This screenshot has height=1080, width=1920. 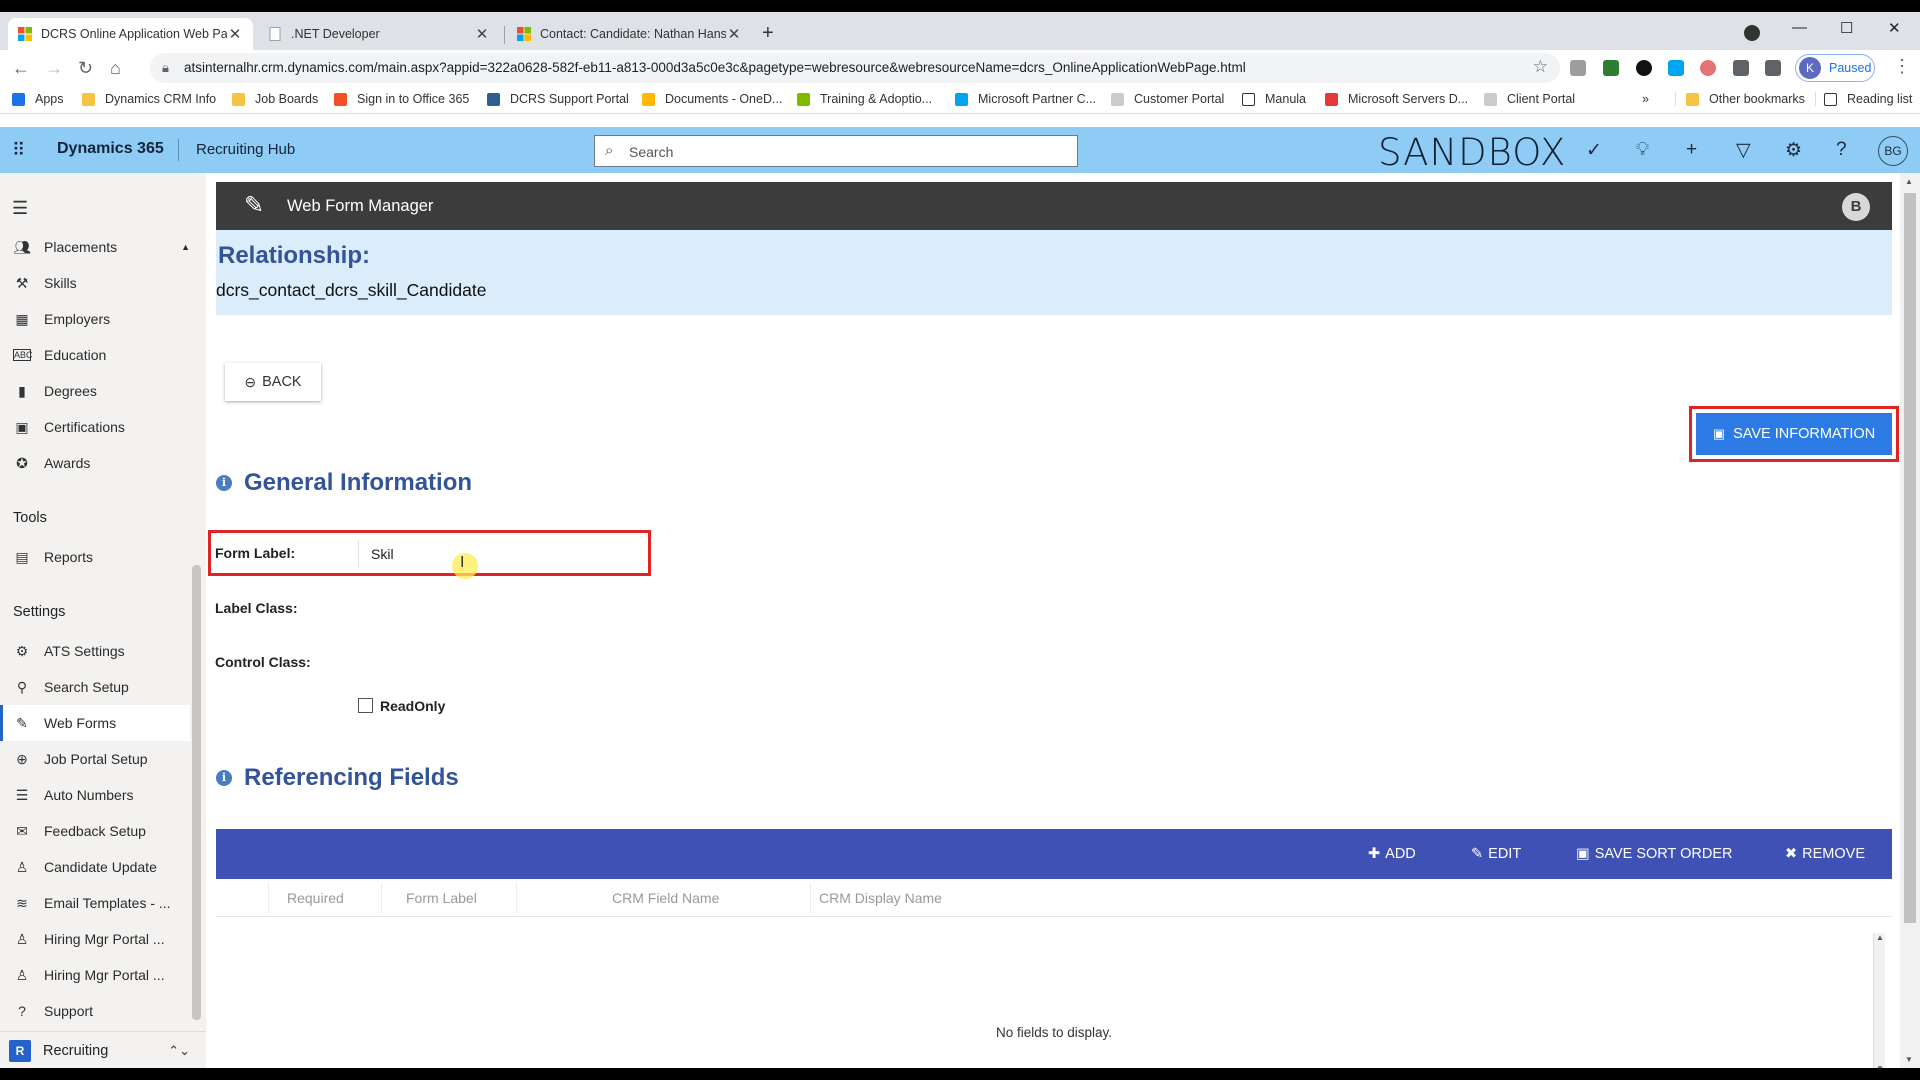 What do you see at coordinates (54, 68) in the screenshot?
I see `forward-arrow-icon: →` at bounding box center [54, 68].